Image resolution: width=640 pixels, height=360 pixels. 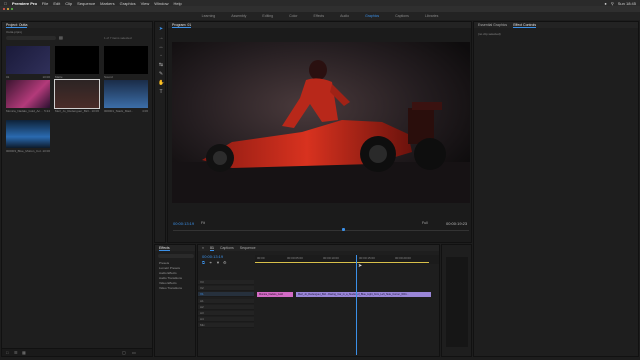 What do you see at coordinates (226, 319) in the screenshot?
I see `track-header: A4` at bounding box center [226, 319].